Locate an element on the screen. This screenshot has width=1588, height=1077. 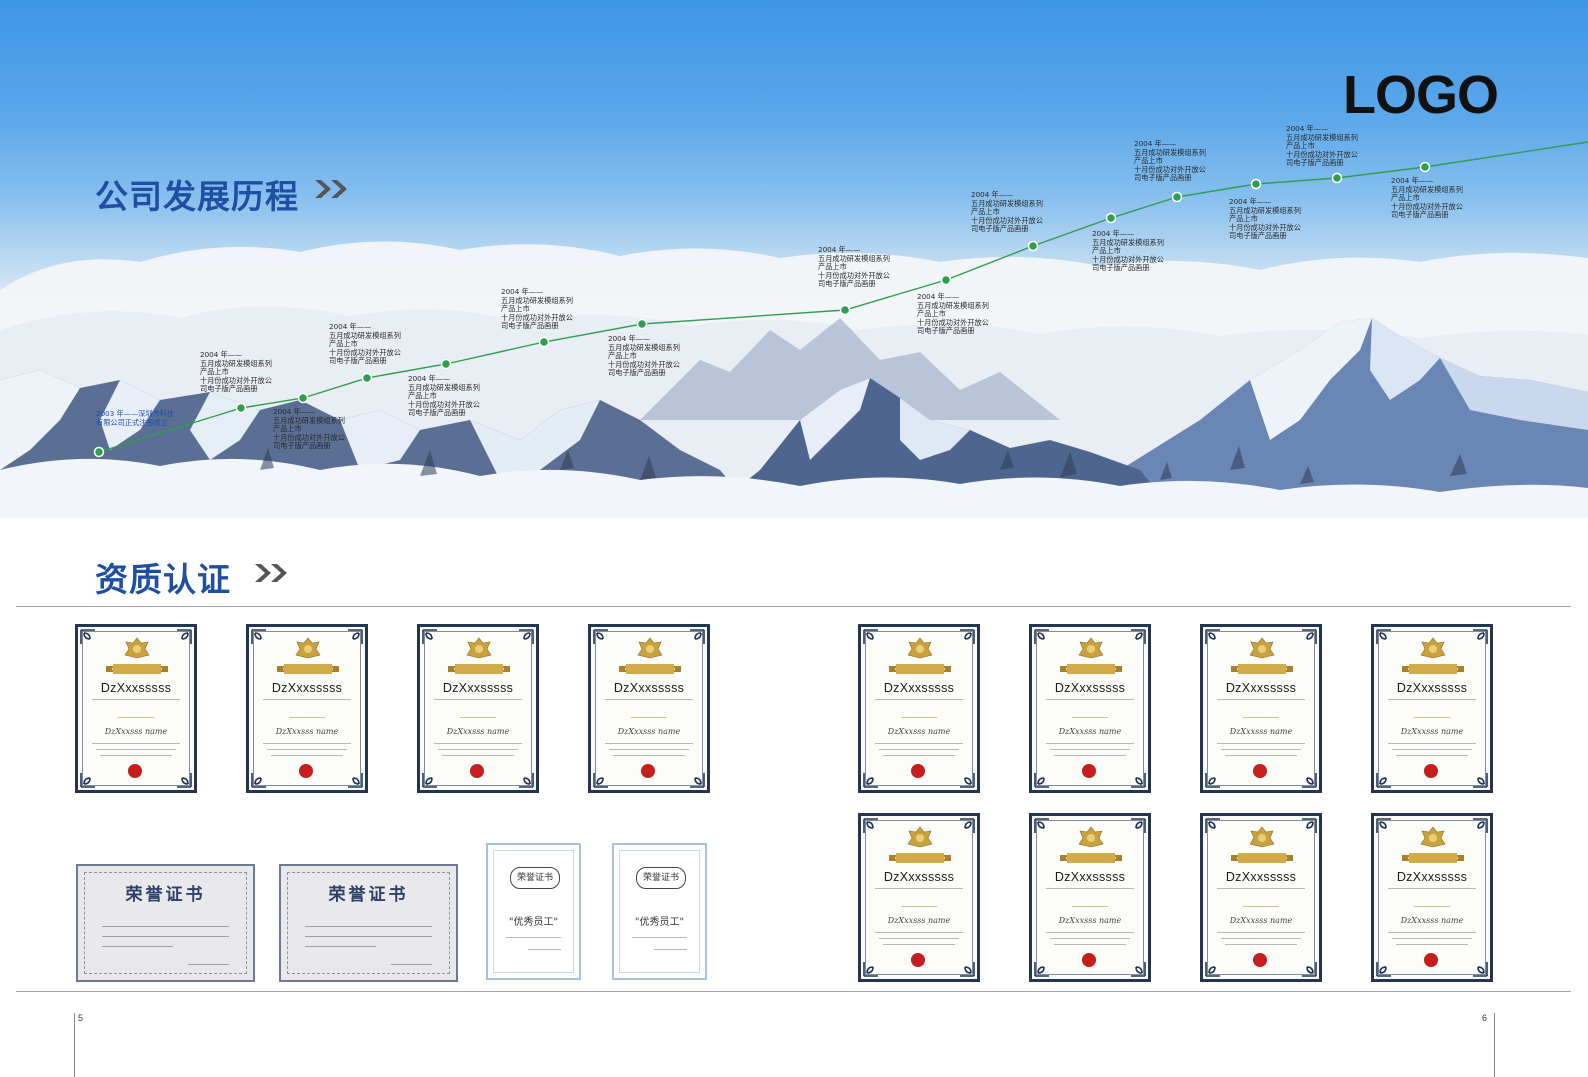
page-number-right: 6 is located at coordinates (1485, 1018).